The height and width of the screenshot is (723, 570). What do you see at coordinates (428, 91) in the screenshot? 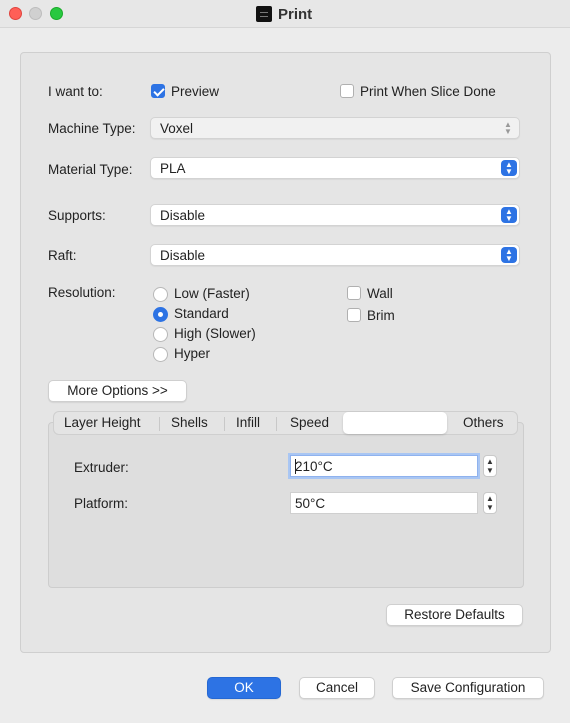
I see `print-when-done-label: Print When Slice Done` at bounding box center [428, 91].